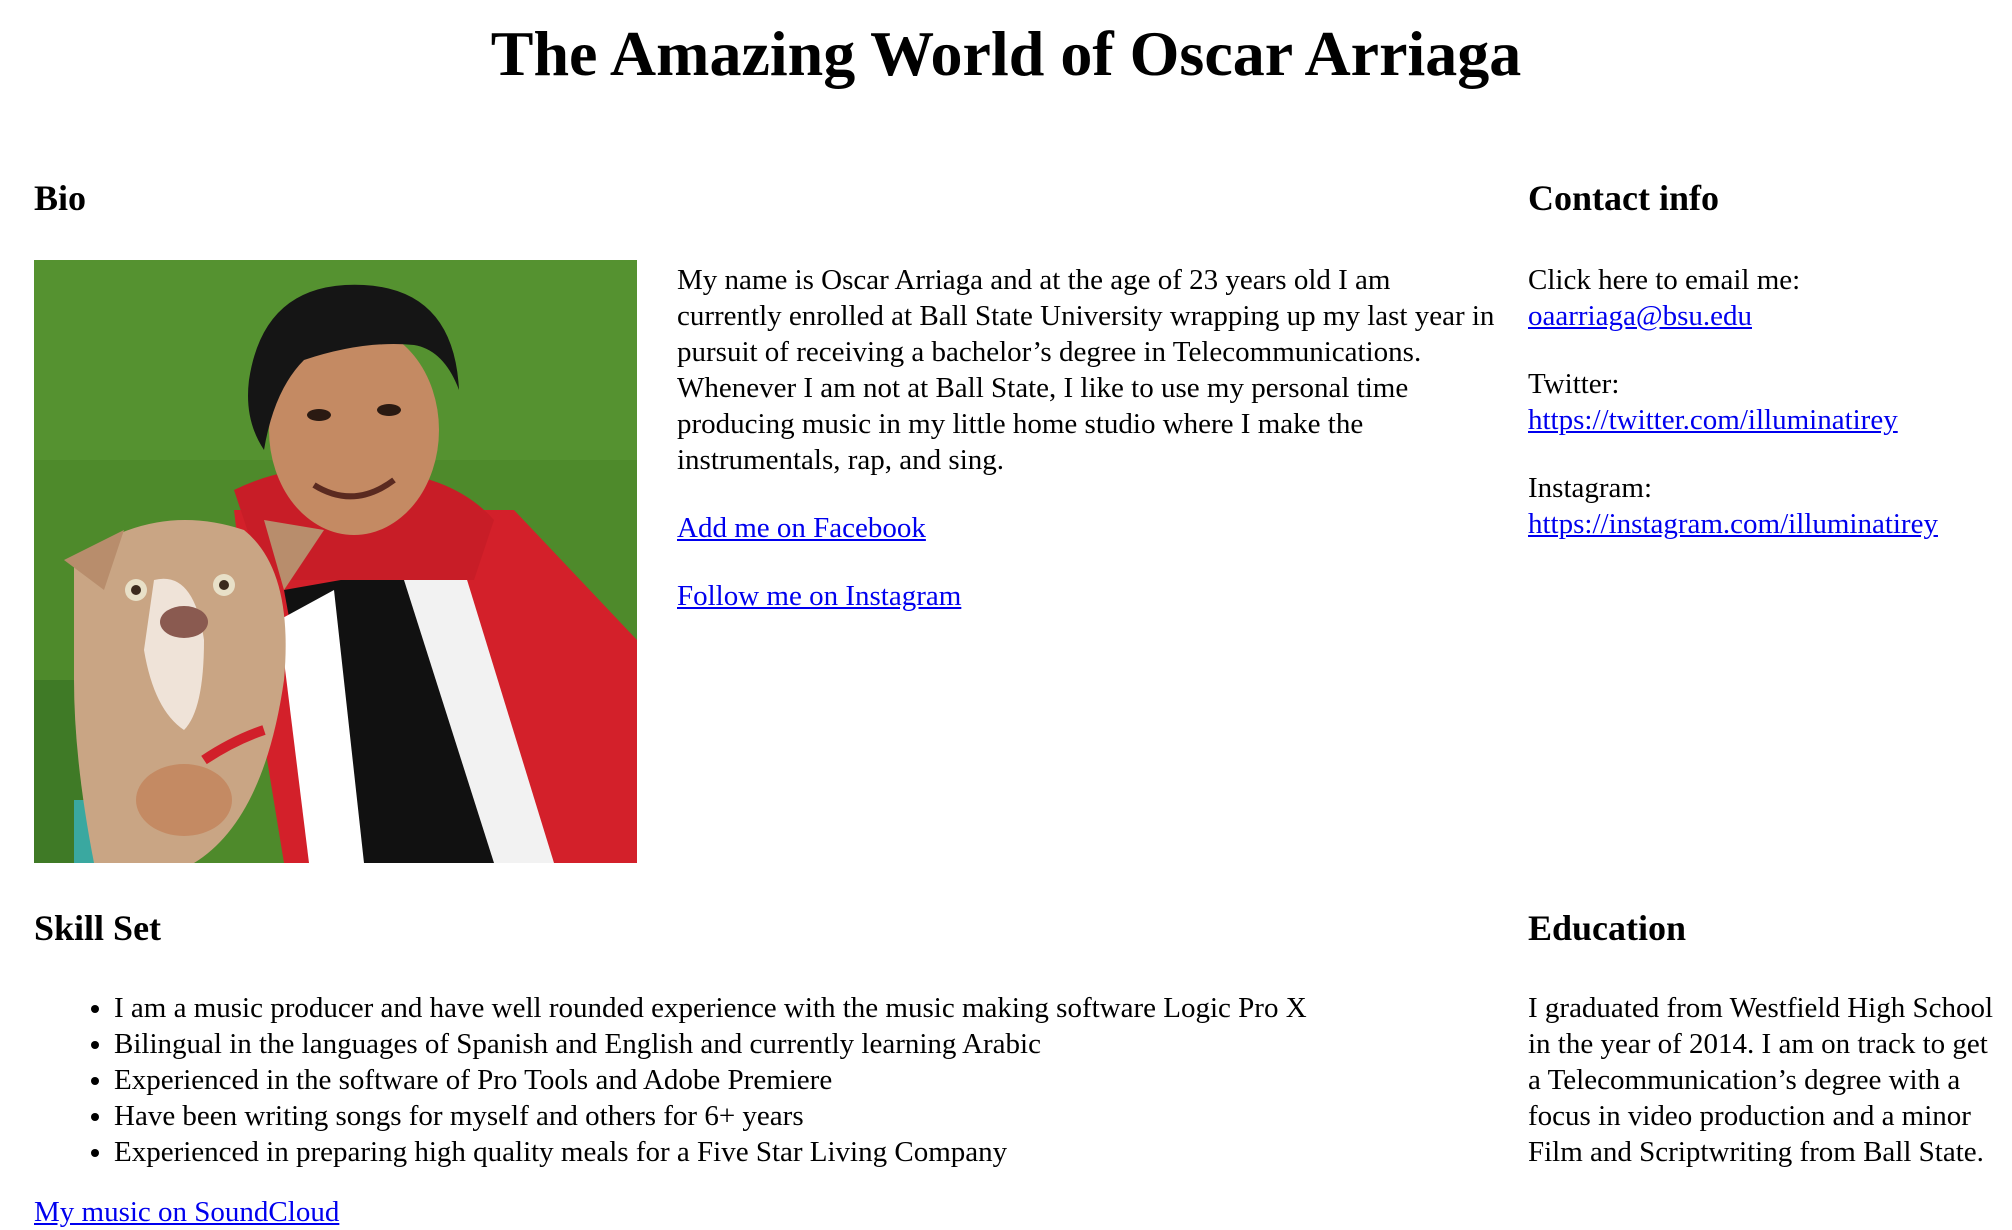  I want to click on email-label: Click here to email me:, so click(1664, 280).